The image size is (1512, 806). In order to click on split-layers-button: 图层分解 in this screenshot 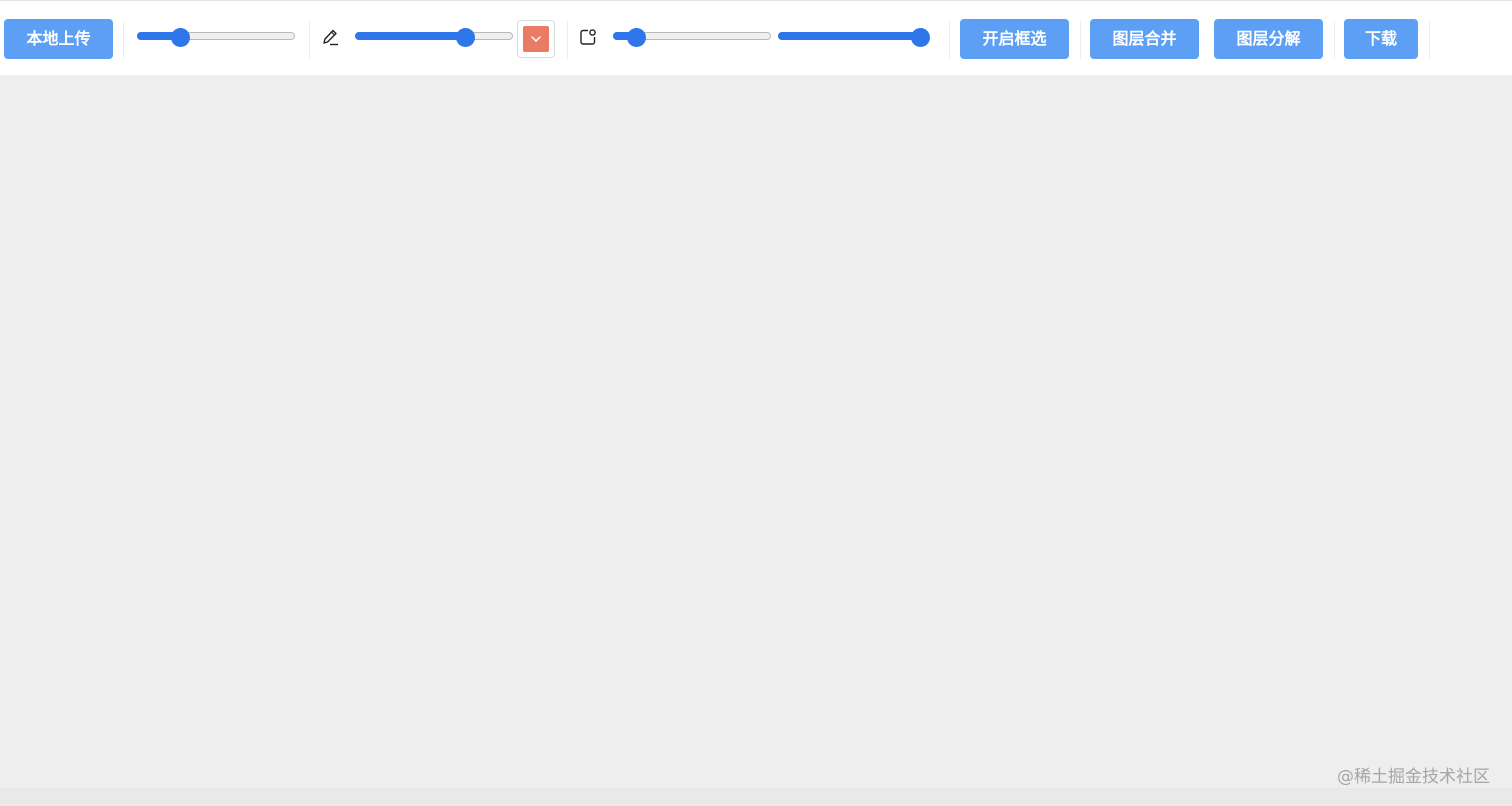, I will do `click(1268, 39)`.